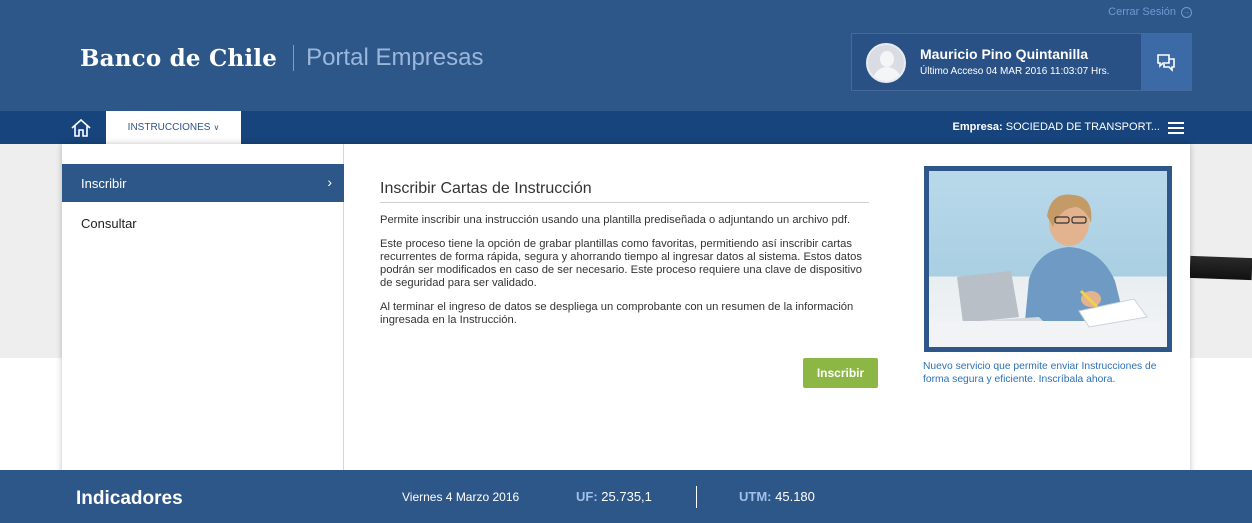 The image size is (1252, 523). Describe the element at coordinates (104, 183) in the screenshot. I see `sidebar-item-label: Inscribir` at that location.